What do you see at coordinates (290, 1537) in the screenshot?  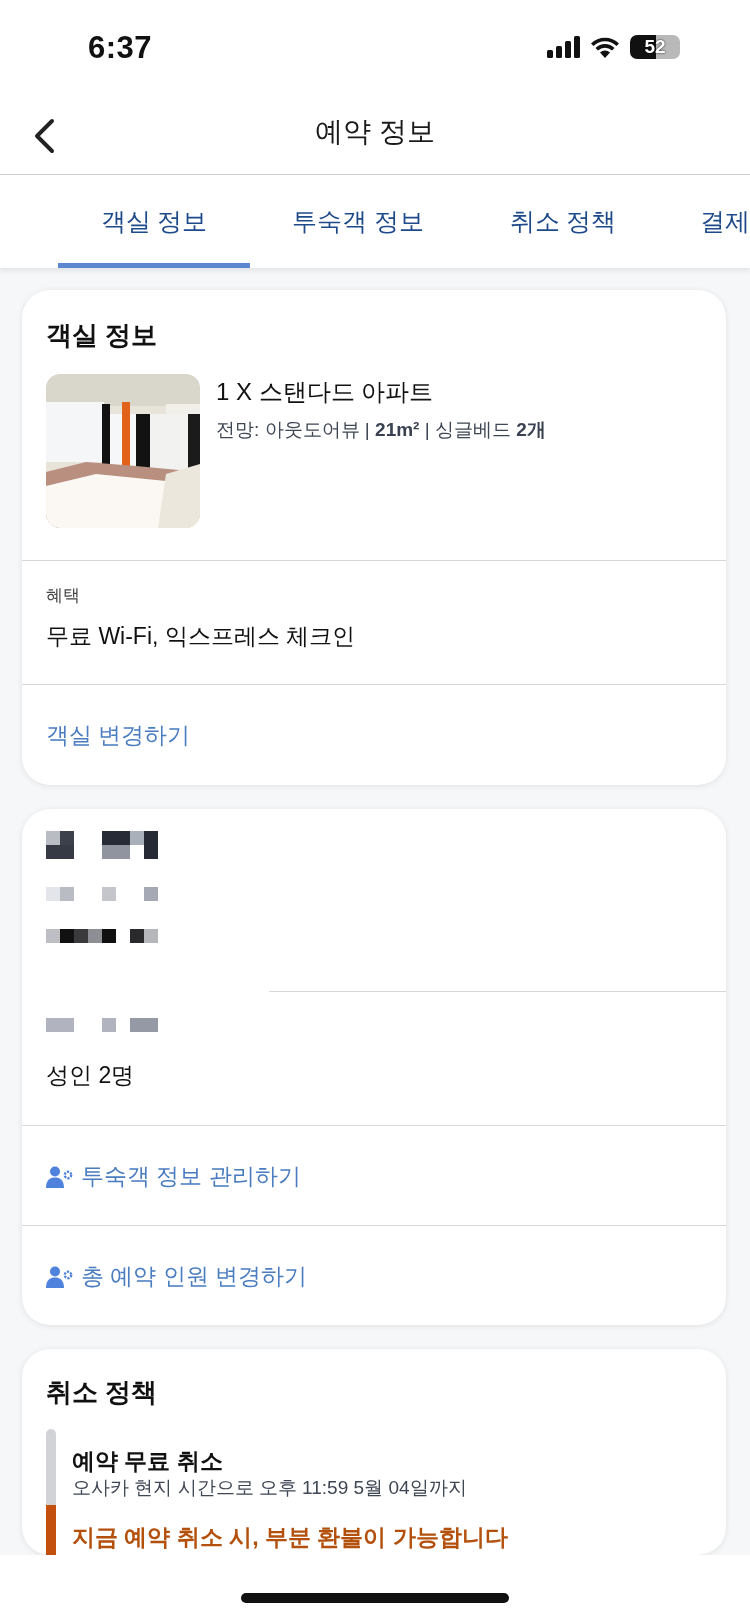 I see `policy-title: 지금 예약 취소 시, 부분 환불이 가능합니다` at bounding box center [290, 1537].